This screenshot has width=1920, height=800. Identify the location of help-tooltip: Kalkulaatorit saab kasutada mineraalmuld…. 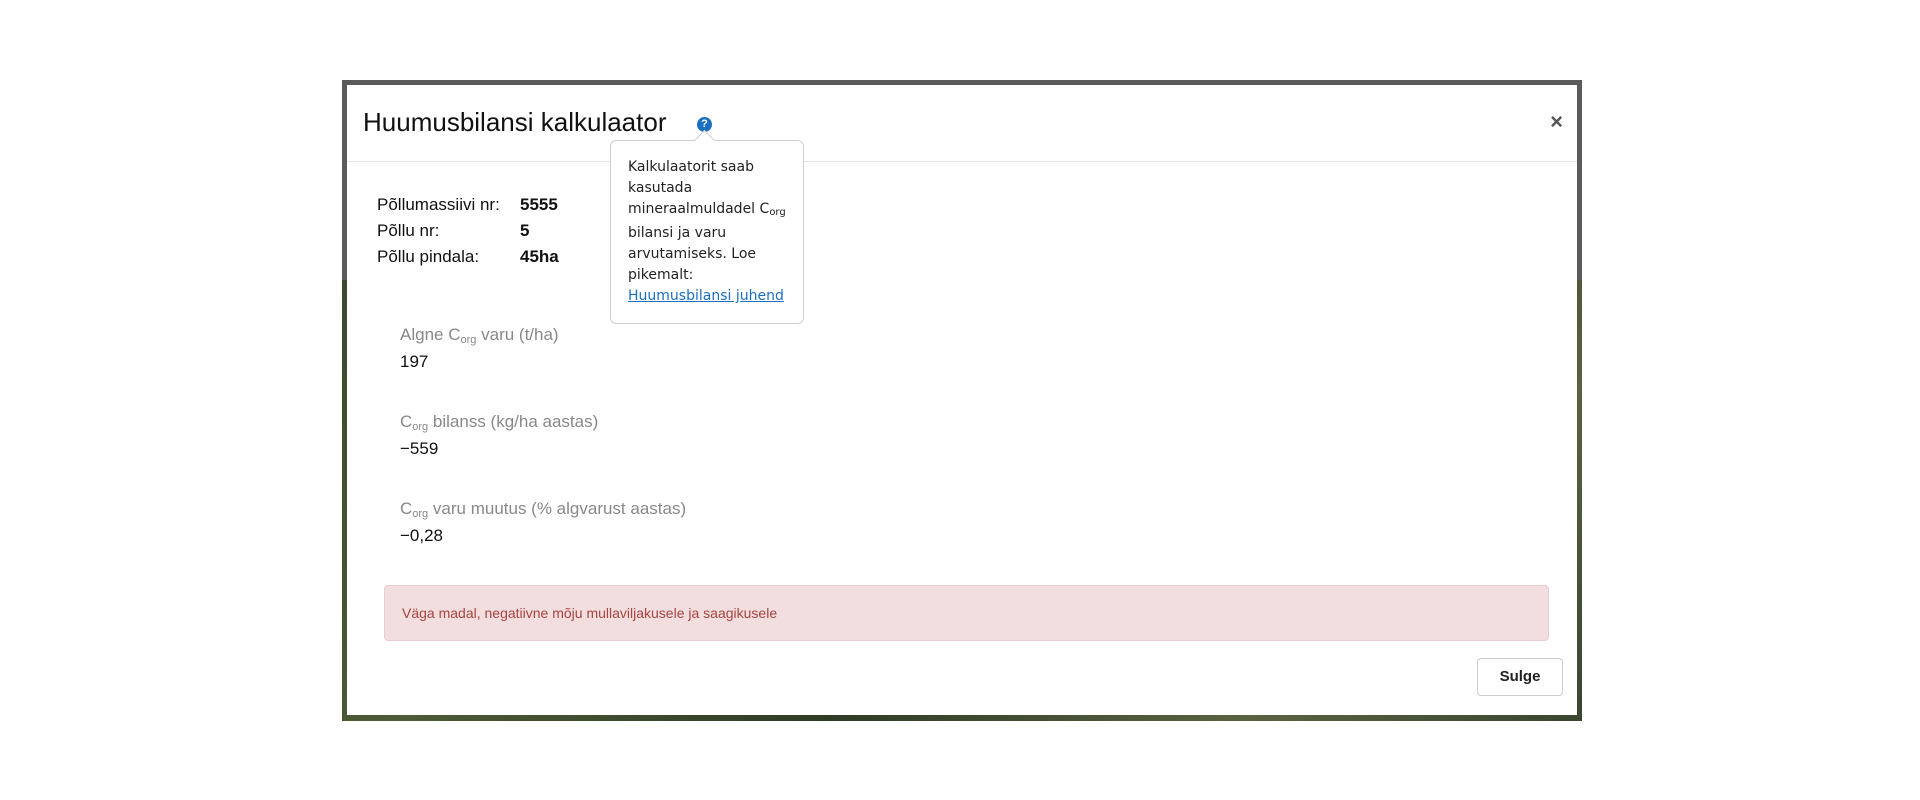
(707, 232).